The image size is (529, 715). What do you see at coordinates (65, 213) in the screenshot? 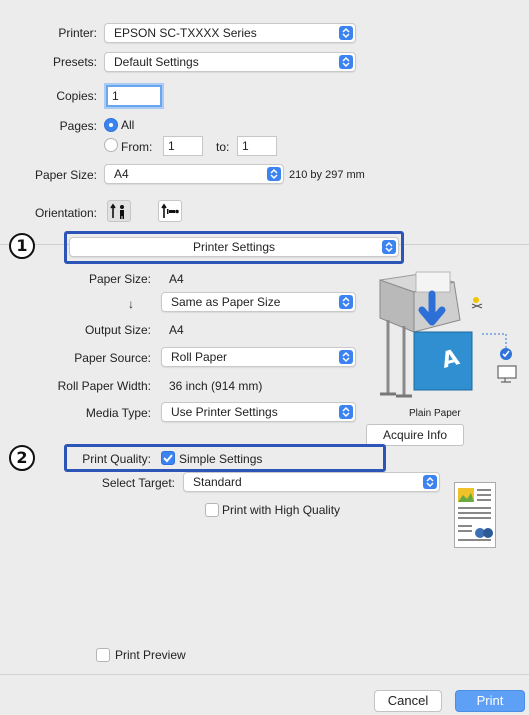
I see `orientation-label: Orientation:` at bounding box center [65, 213].